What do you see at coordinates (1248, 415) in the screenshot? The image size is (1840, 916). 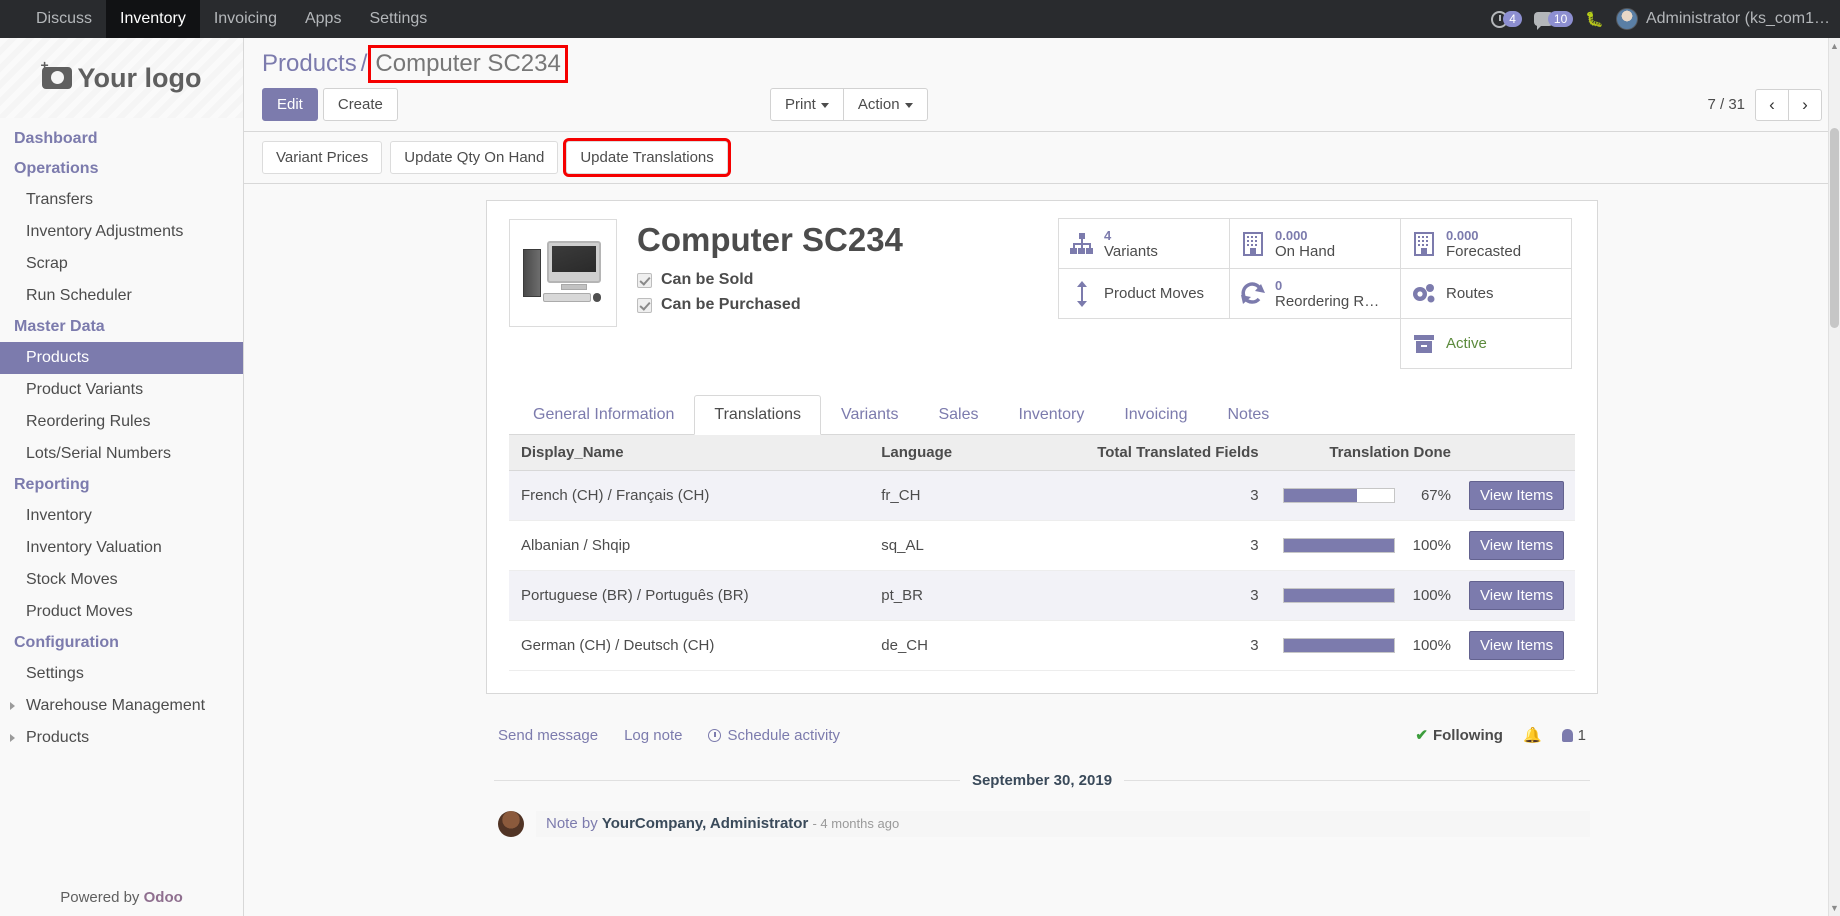 I see `tab-notes: Notes` at bounding box center [1248, 415].